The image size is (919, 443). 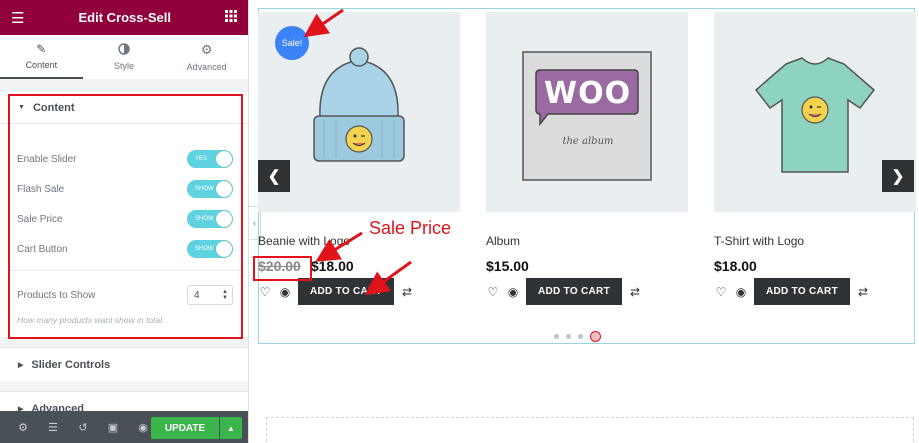 I want to click on tab-style: Style, so click(x=124, y=57).